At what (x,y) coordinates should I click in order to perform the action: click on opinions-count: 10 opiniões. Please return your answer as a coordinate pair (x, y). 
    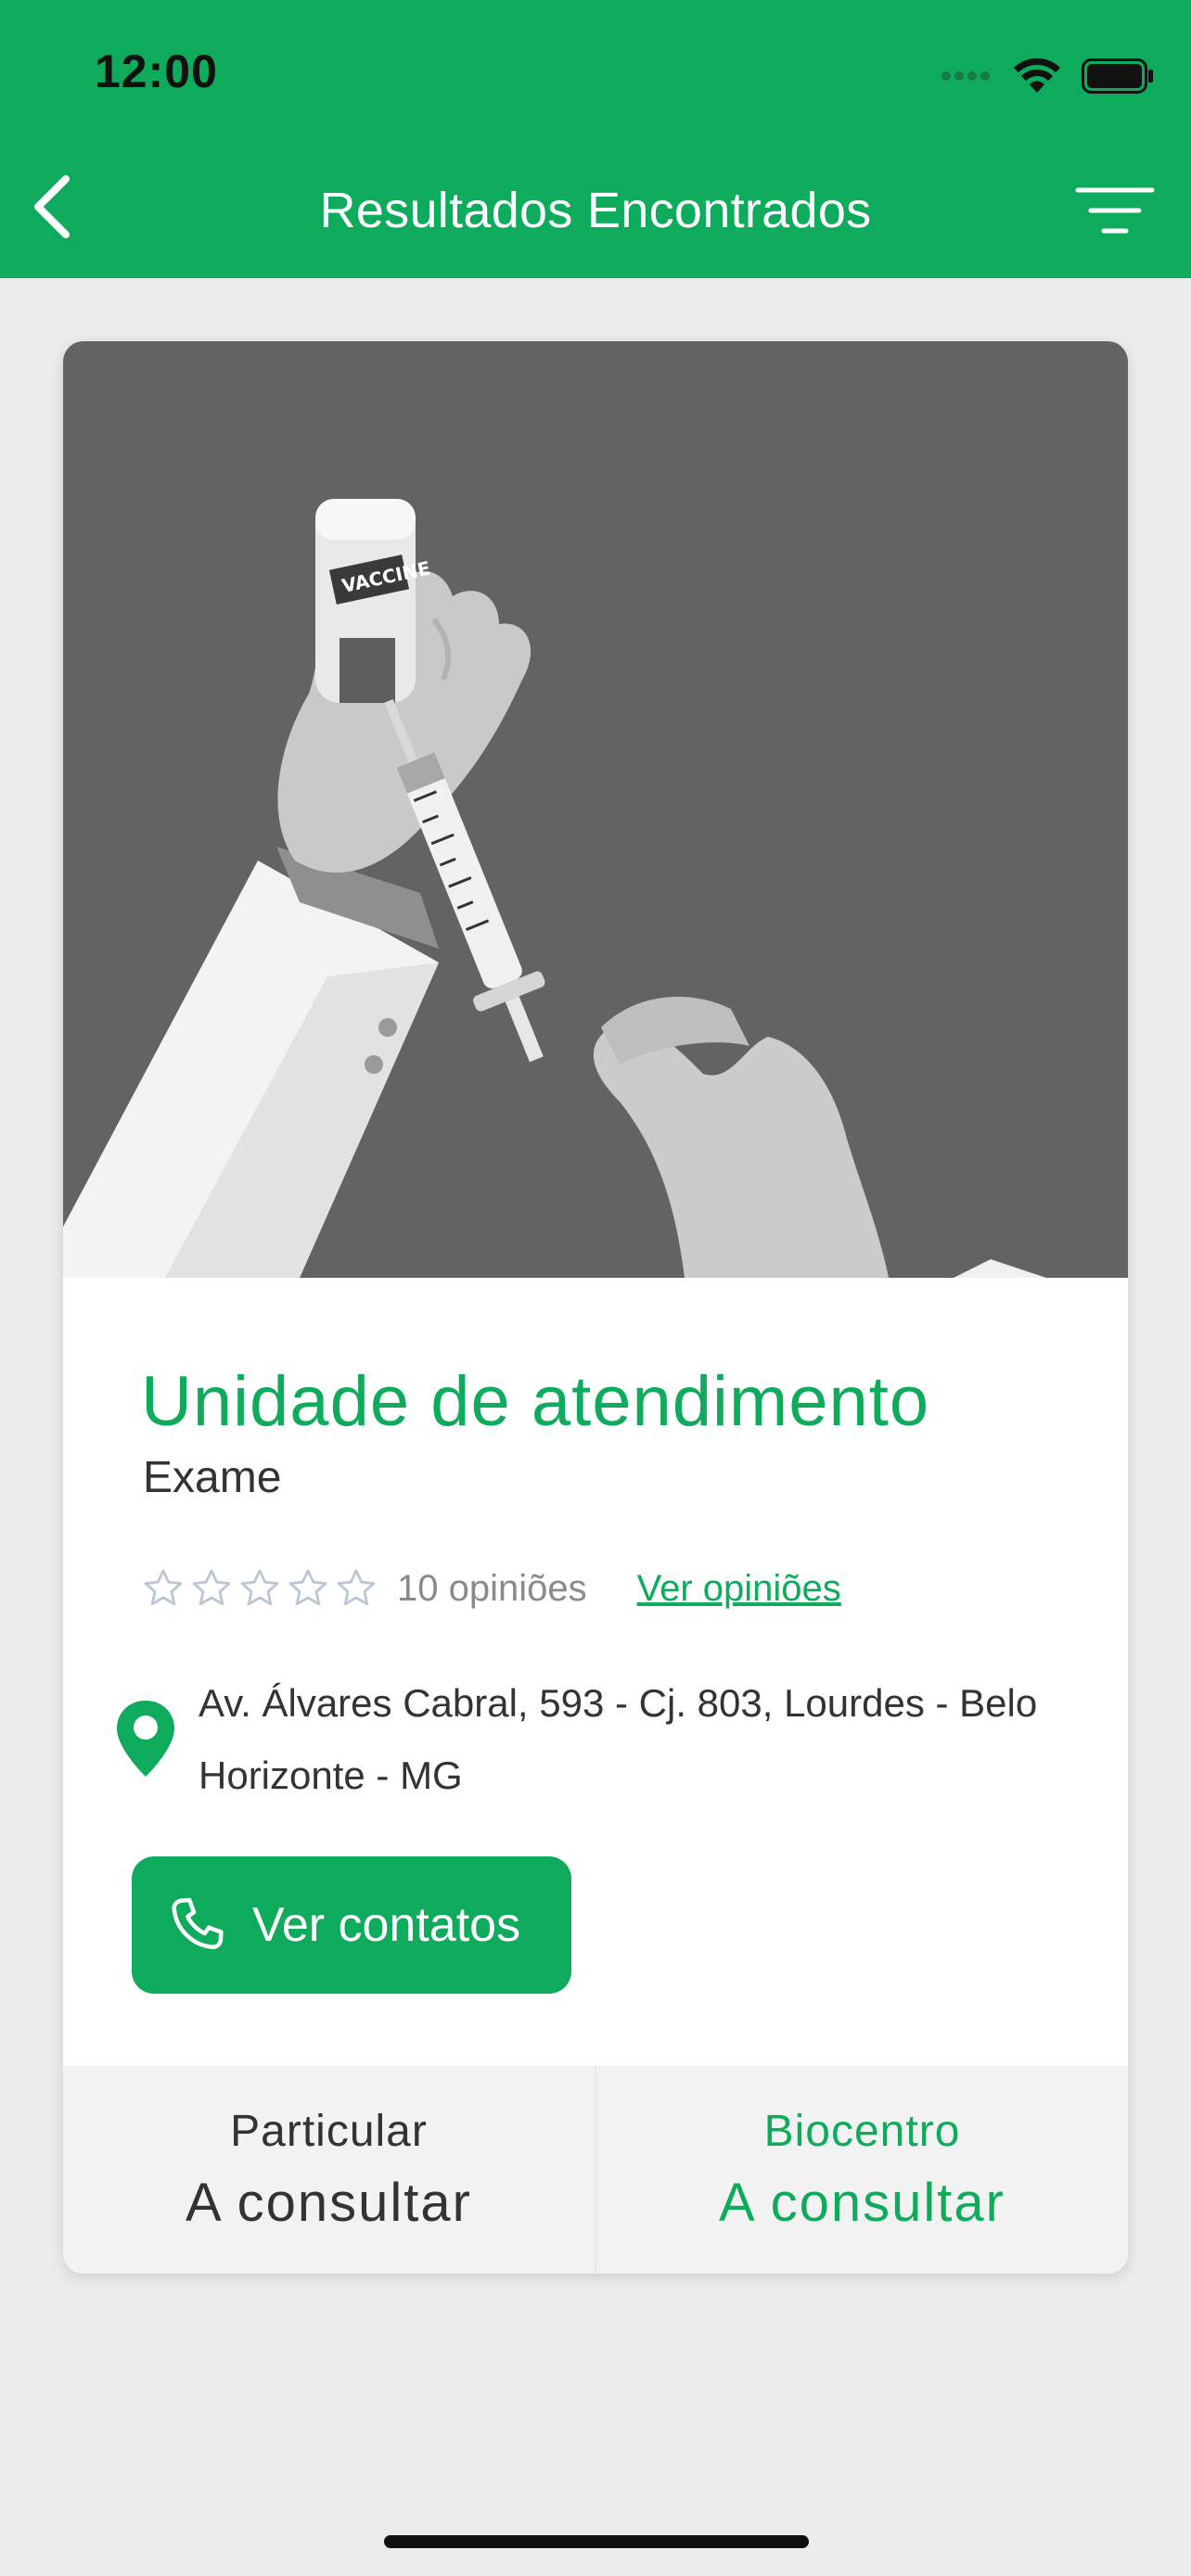
    Looking at the image, I should click on (492, 1588).